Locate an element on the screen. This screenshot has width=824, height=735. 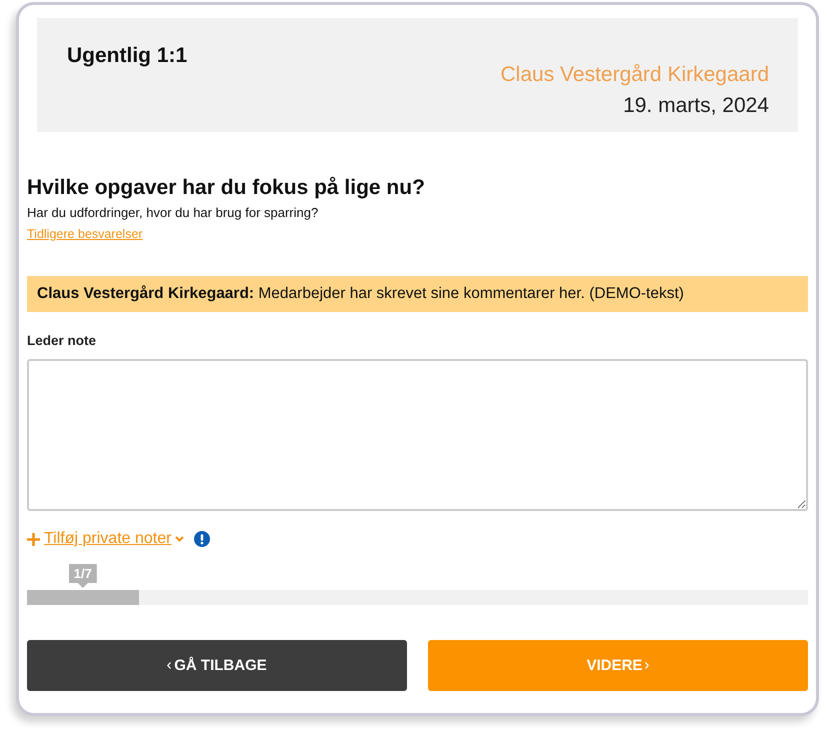
employee-comment: Claus Vestergård Kirkegaard: Medarbejder har skrevet sine kommentarer her. (DEMO-tekst) is located at coordinates (417, 294).